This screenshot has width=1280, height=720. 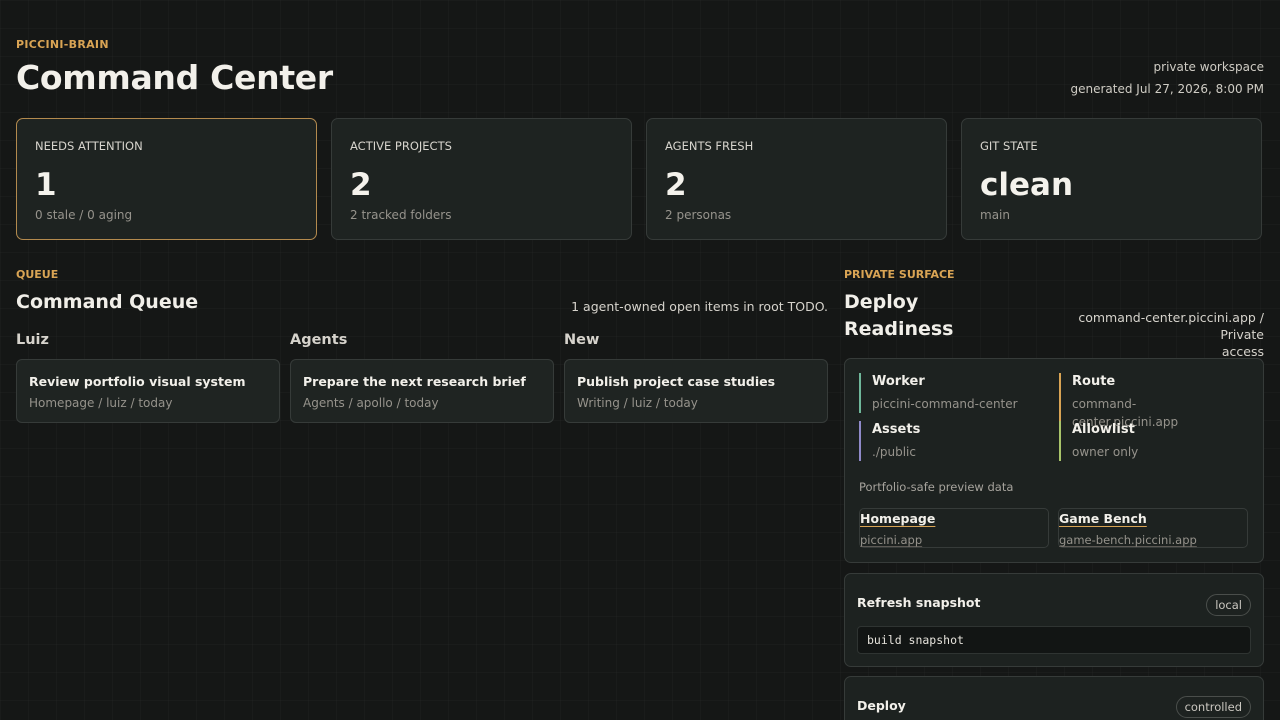 What do you see at coordinates (1167, 89) in the screenshot?
I see `generated-timestamp: generated Jul 27, 2026, 8:00 PM` at bounding box center [1167, 89].